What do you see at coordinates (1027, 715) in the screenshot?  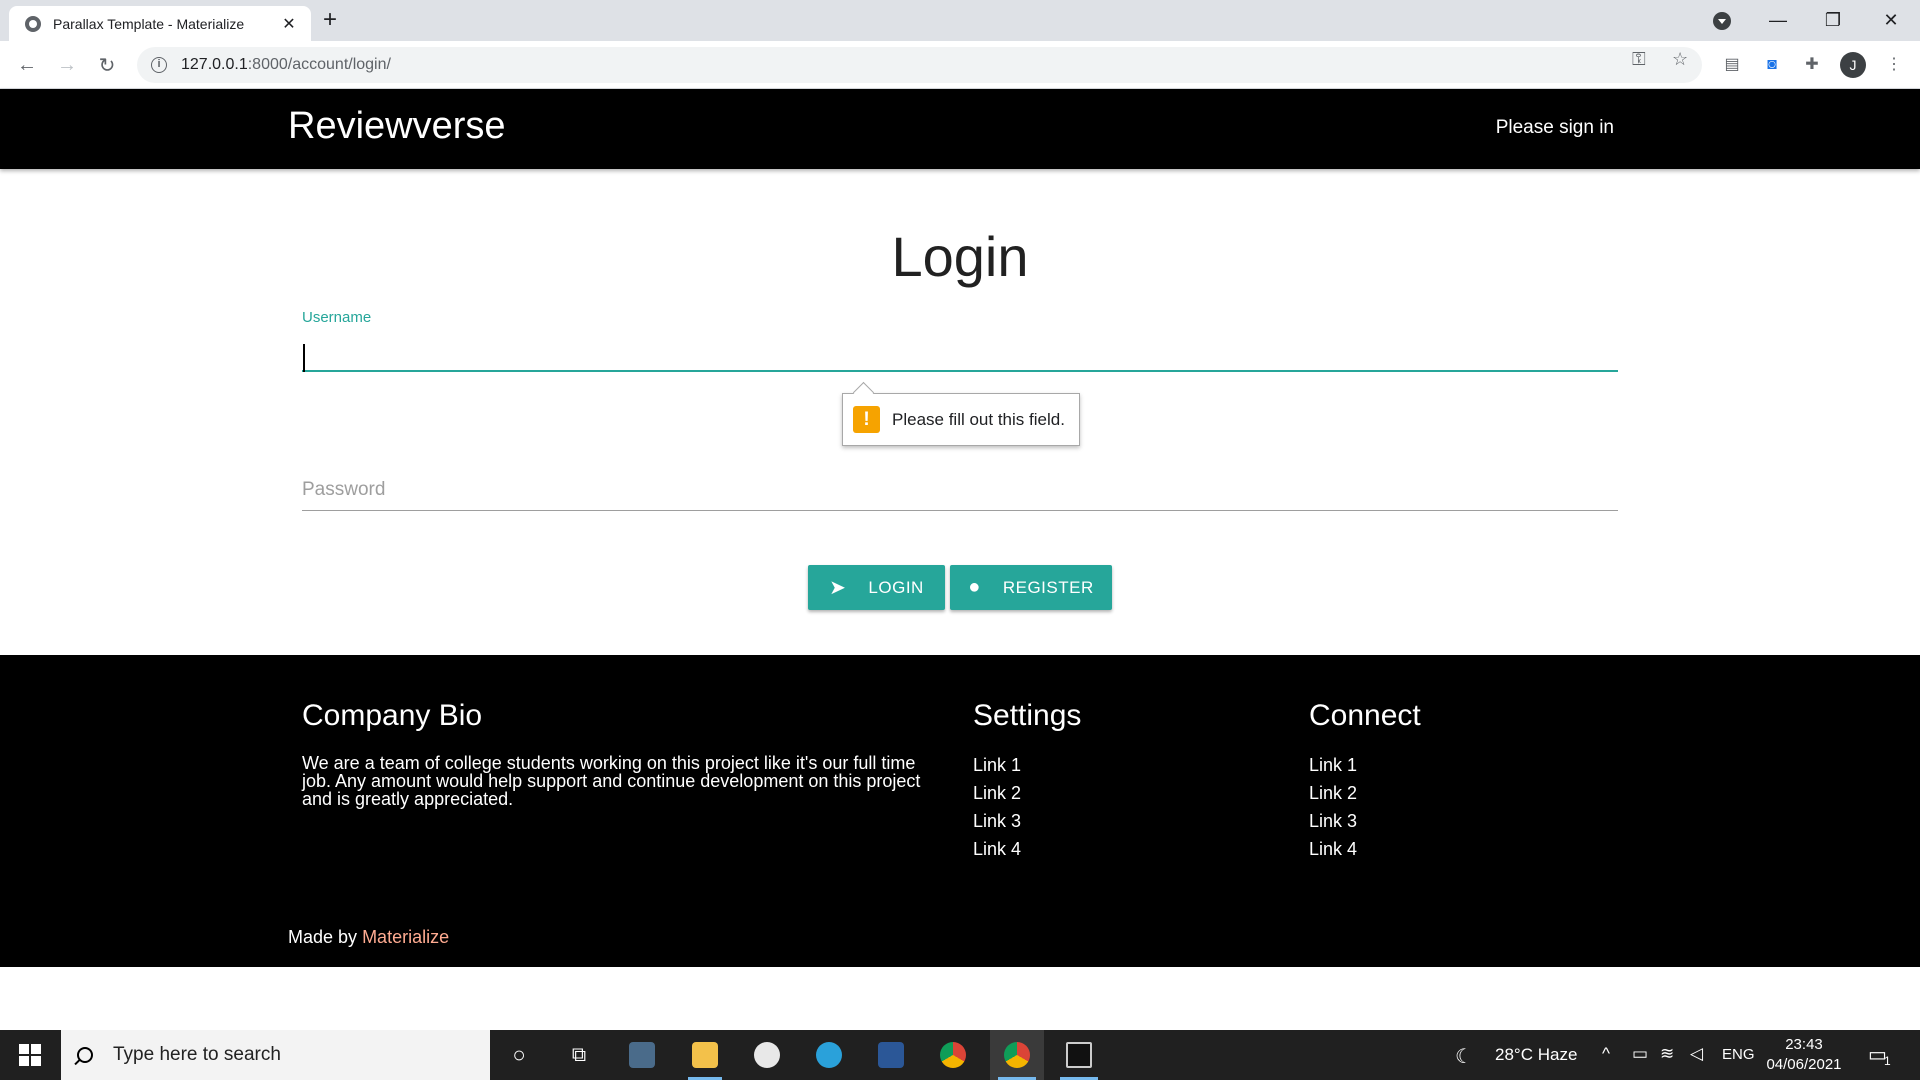 I see `settings-heading: Settings` at bounding box center [1027, 715].